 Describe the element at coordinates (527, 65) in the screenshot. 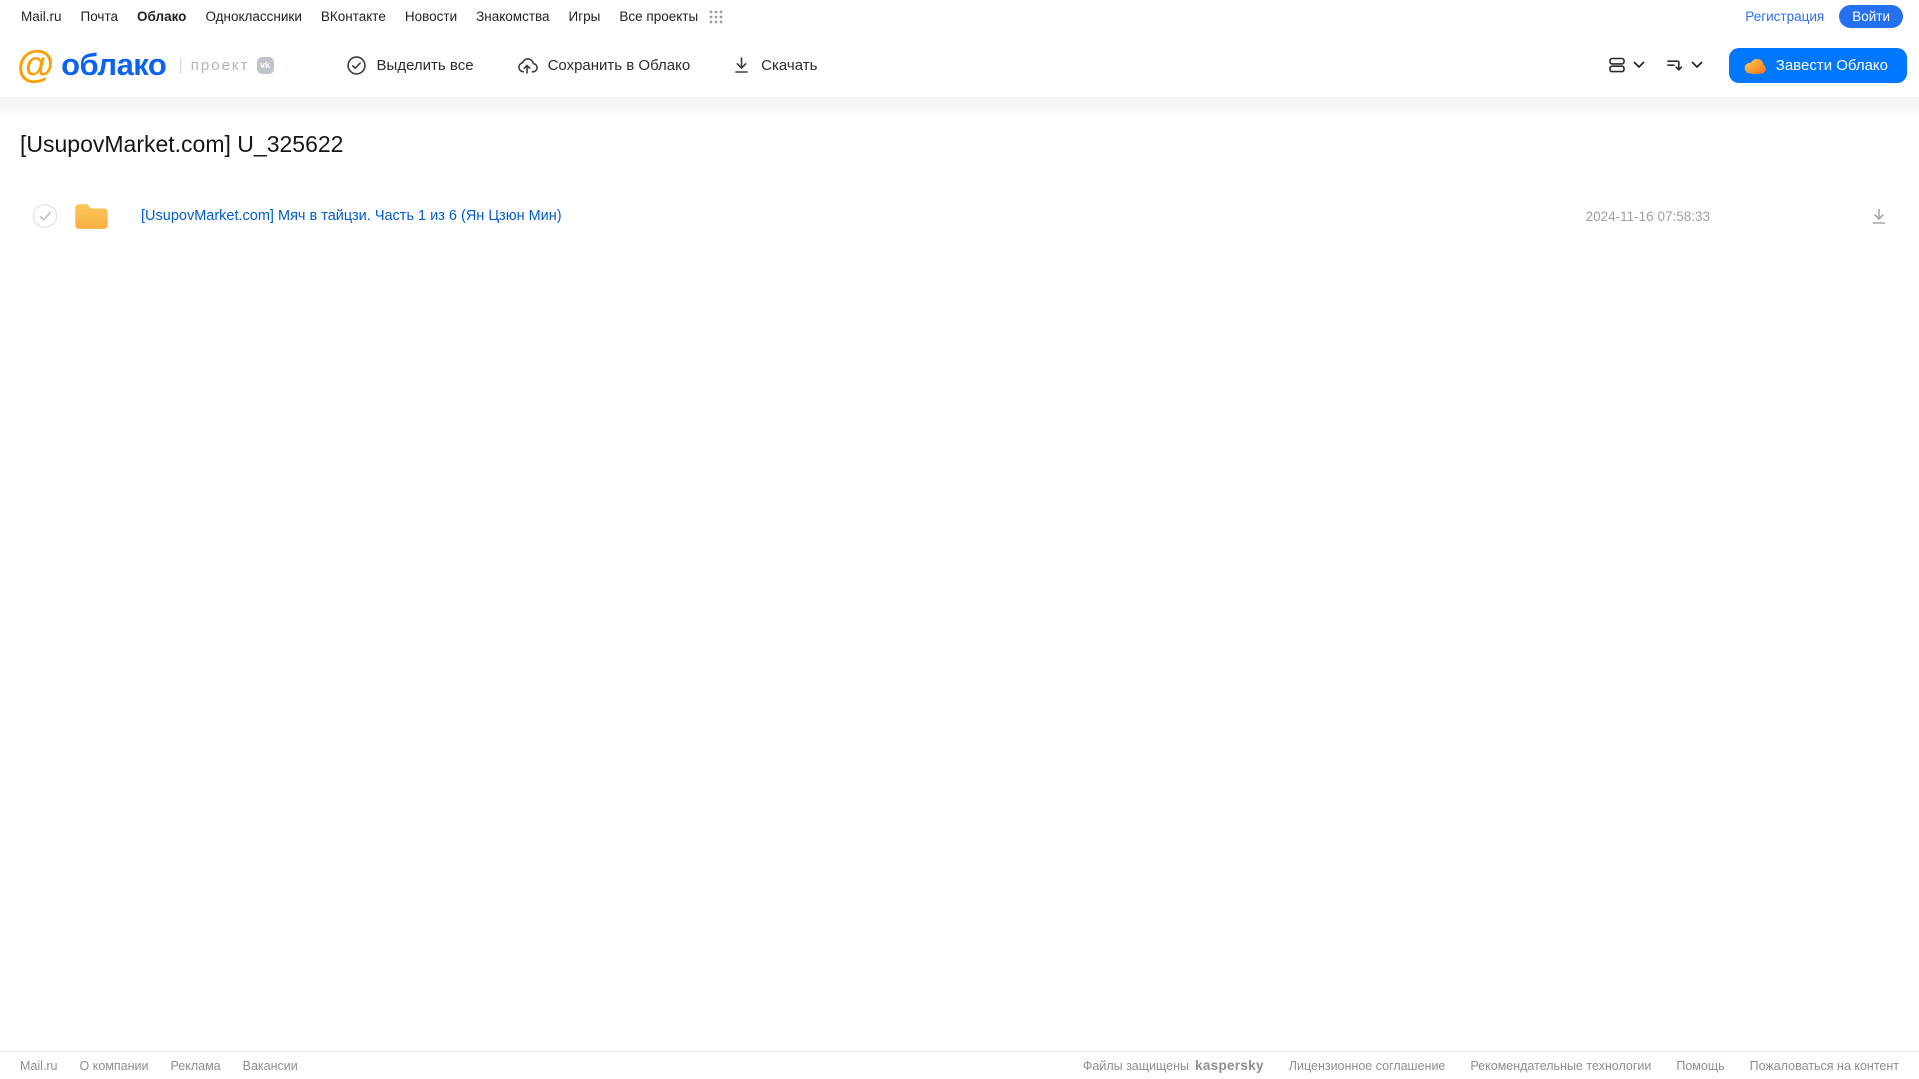

I see `cloud-upload-icon` at that location.